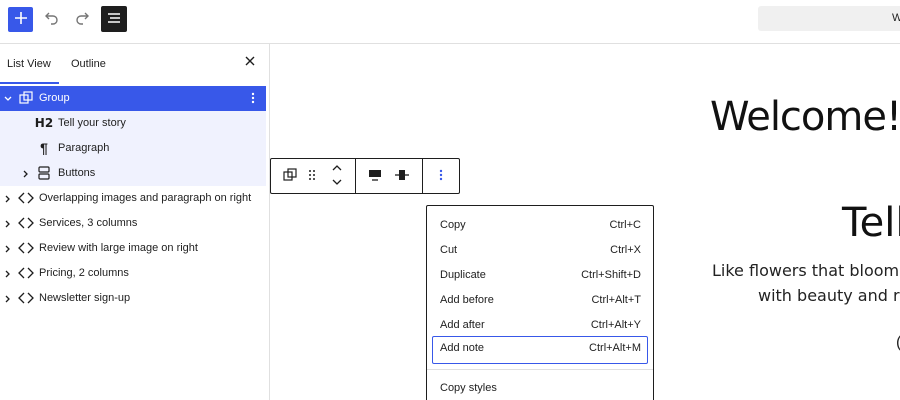 This screenshot has height=400, width=900. What do you see at coordinates (44, 123) in the screenshot?
I see `heading-icon: H2` at bounding box center [44, 123].